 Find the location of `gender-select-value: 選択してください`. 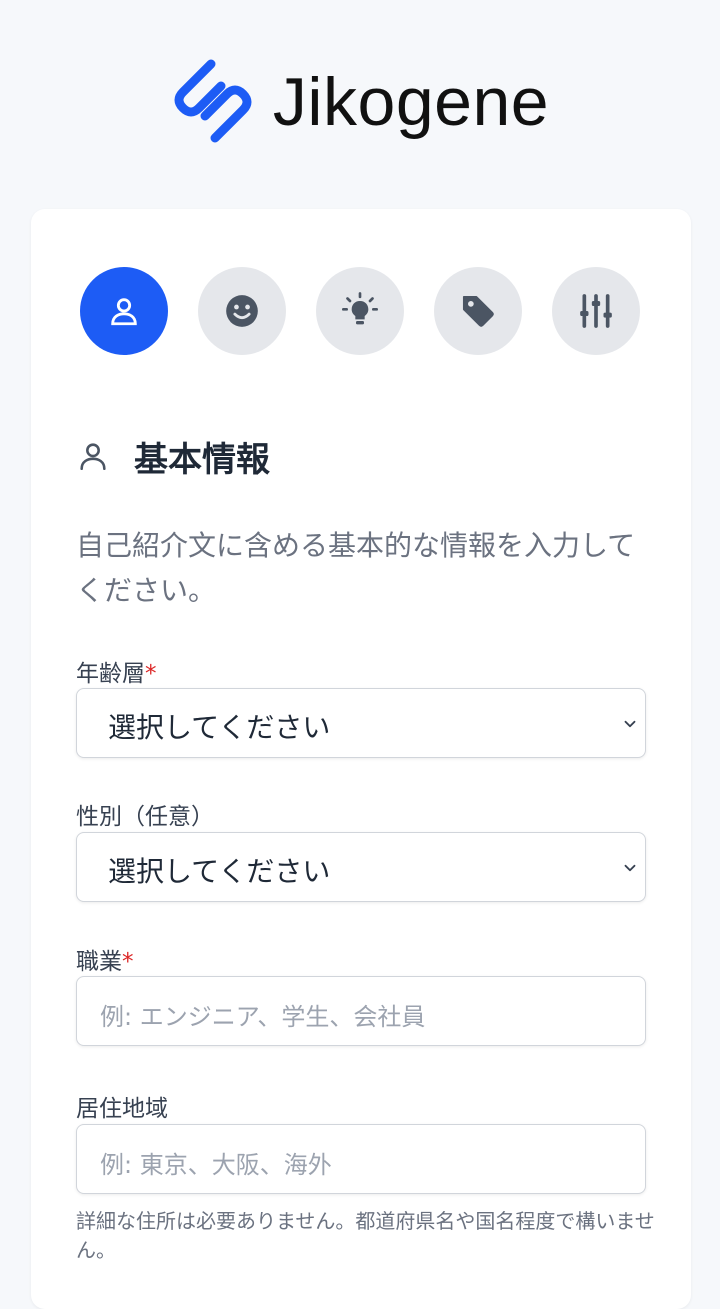

gender-select-value: 選択してください is located at coordinates (219, 871).